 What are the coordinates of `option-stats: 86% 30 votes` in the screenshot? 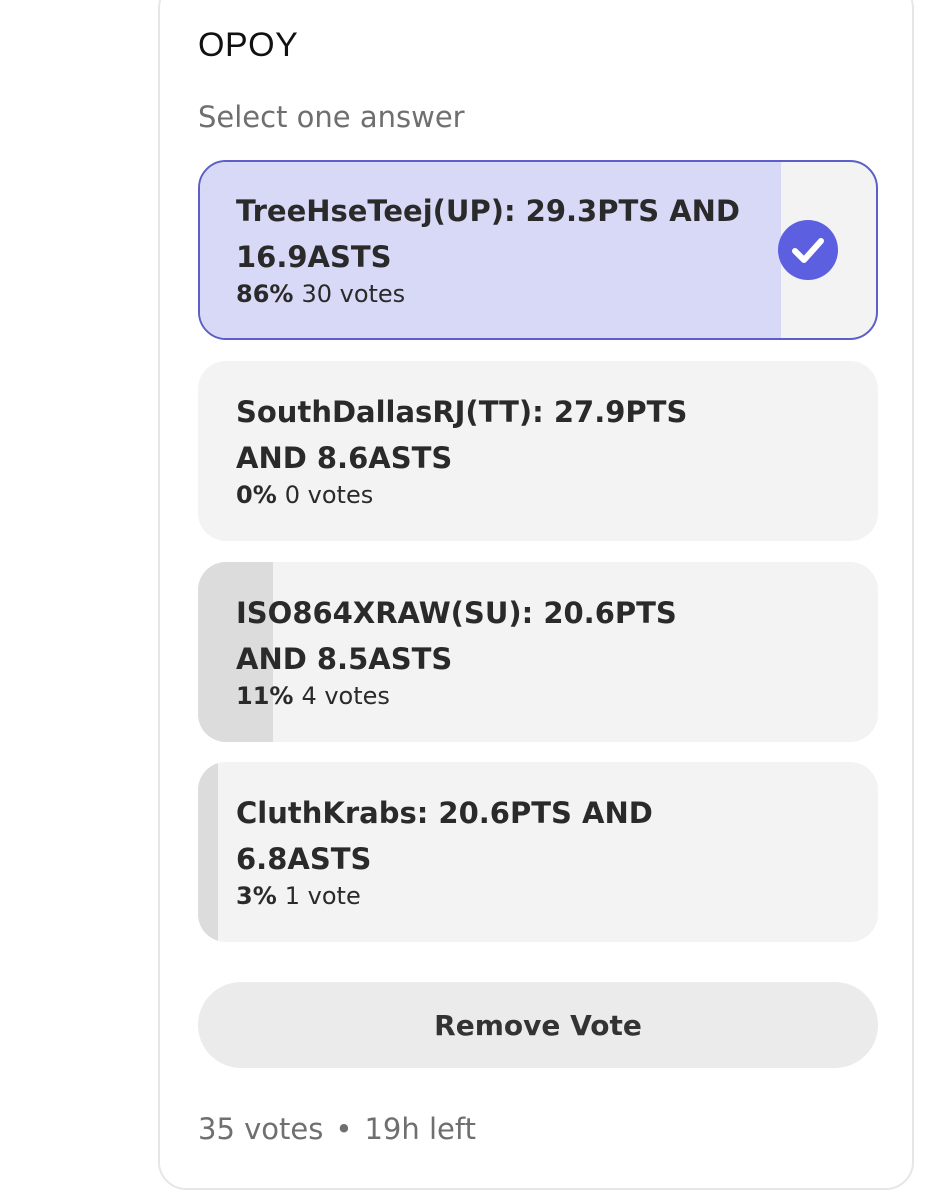 It's located at (320, 294).